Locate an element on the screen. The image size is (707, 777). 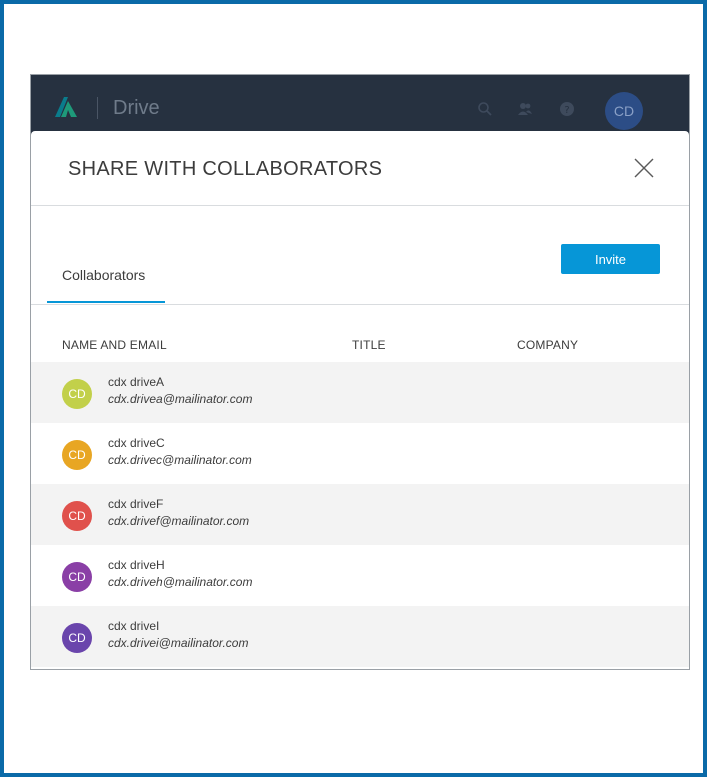
column-header-company: COMPANY is located at coordinates (547, 345).